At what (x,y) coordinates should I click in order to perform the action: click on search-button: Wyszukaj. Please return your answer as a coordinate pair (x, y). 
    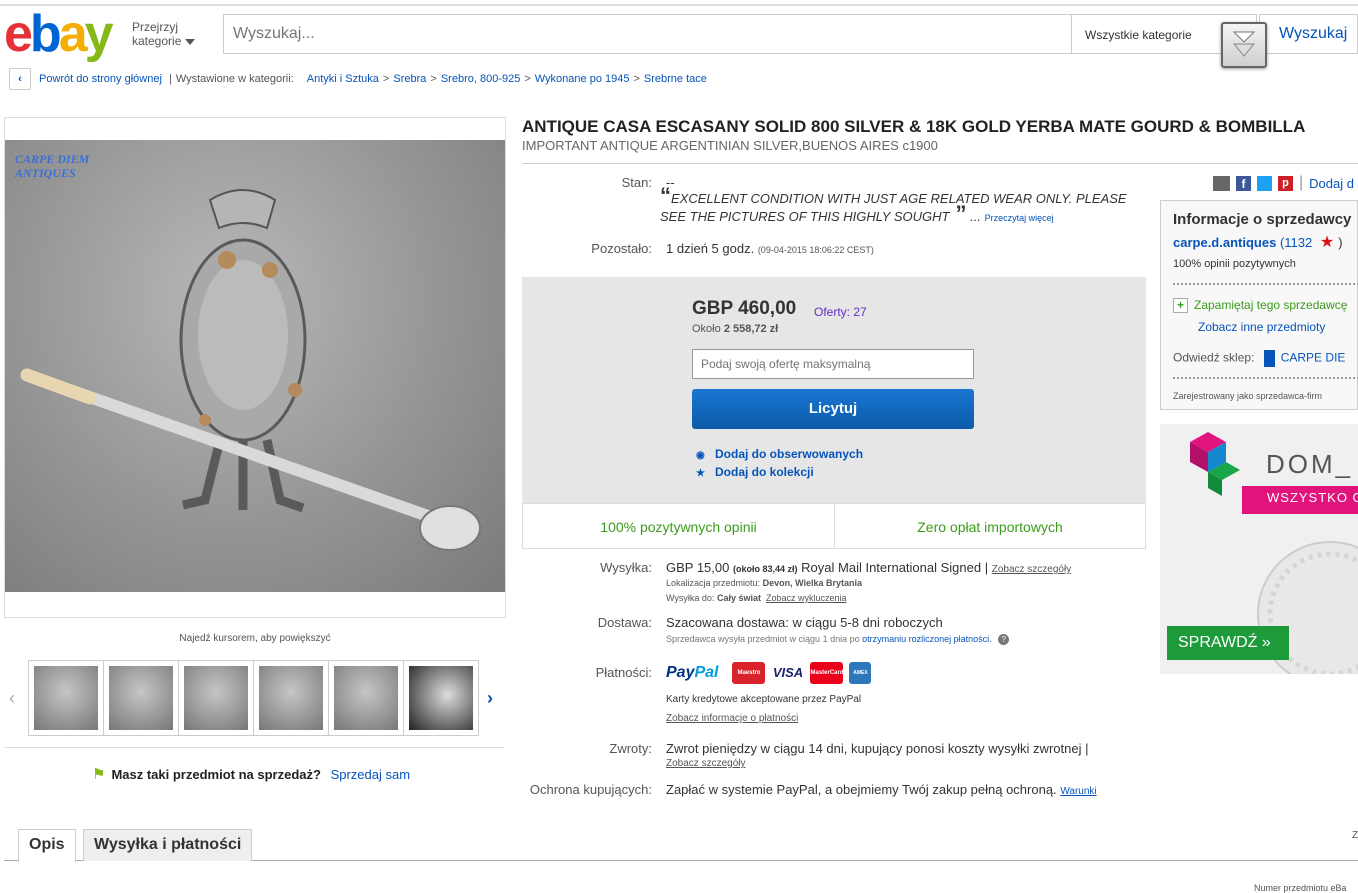
    Looking at the image, I should click on (1308, 34).